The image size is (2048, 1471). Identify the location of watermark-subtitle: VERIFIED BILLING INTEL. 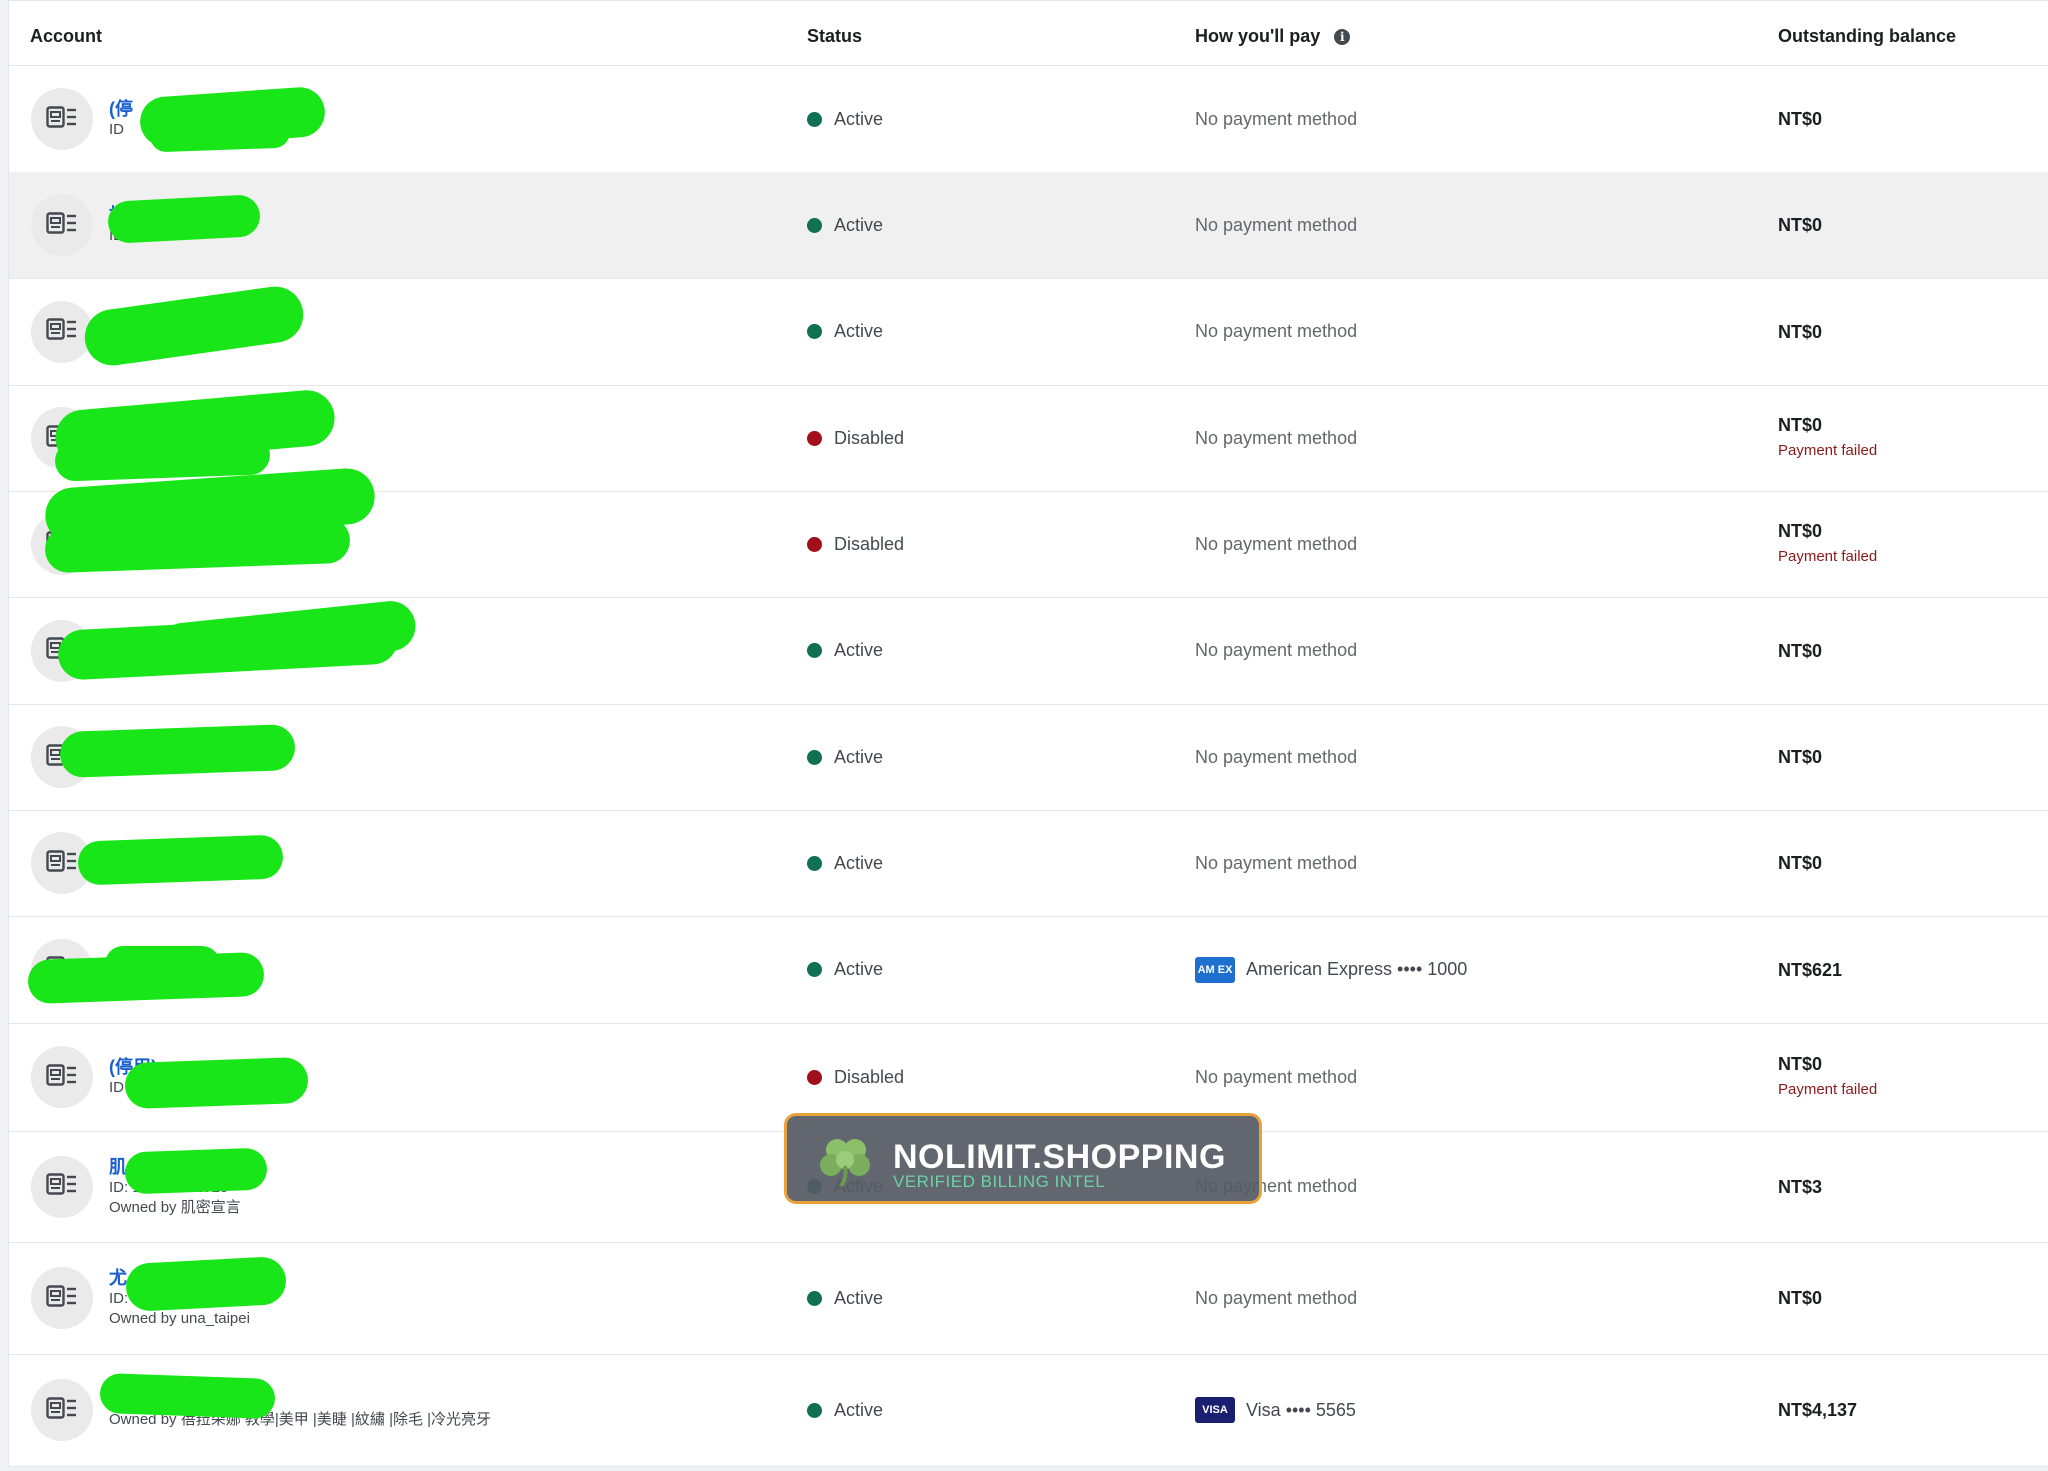
(999, 1181).